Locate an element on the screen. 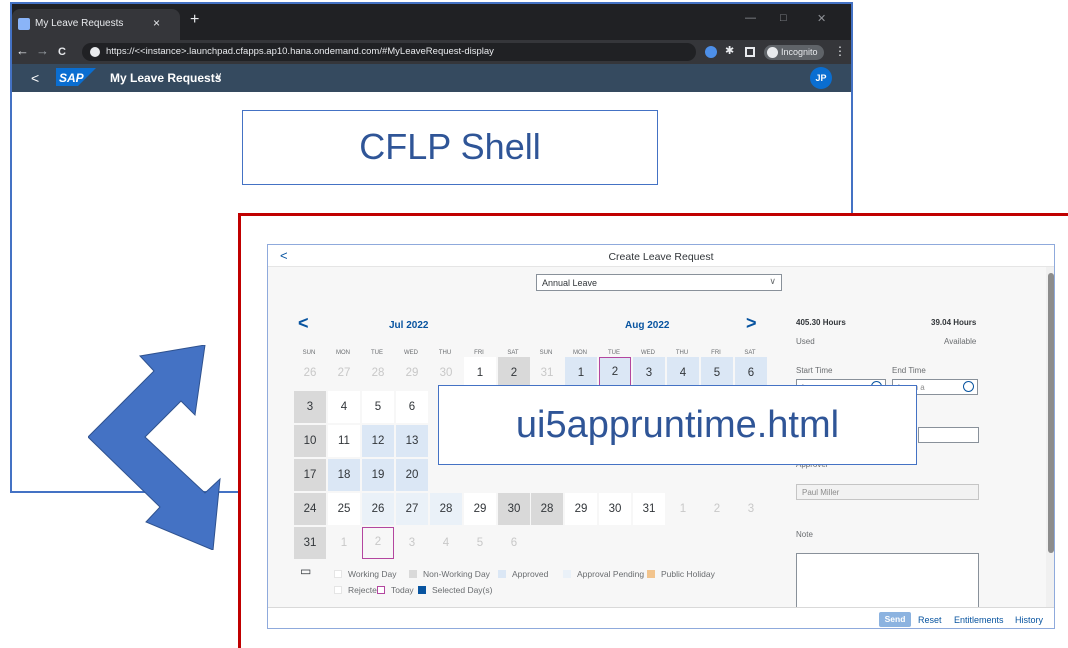 The width and height of the screenshot is (1068, 648). extension-icon is located at coordinates (711, 52).